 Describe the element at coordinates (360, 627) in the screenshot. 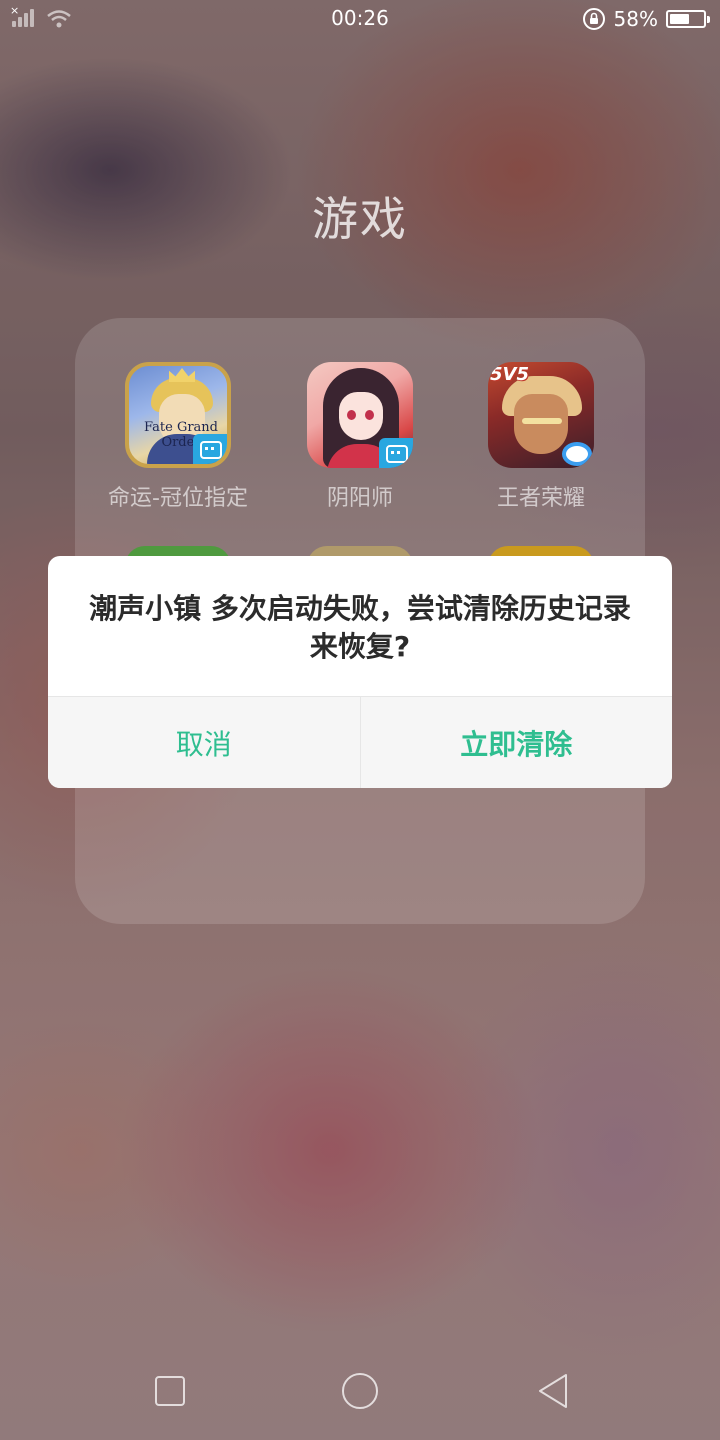

I see `dialog-message: 潮声小镇 多次启动失败，尝试清除历史记录来恢复?` at that location.